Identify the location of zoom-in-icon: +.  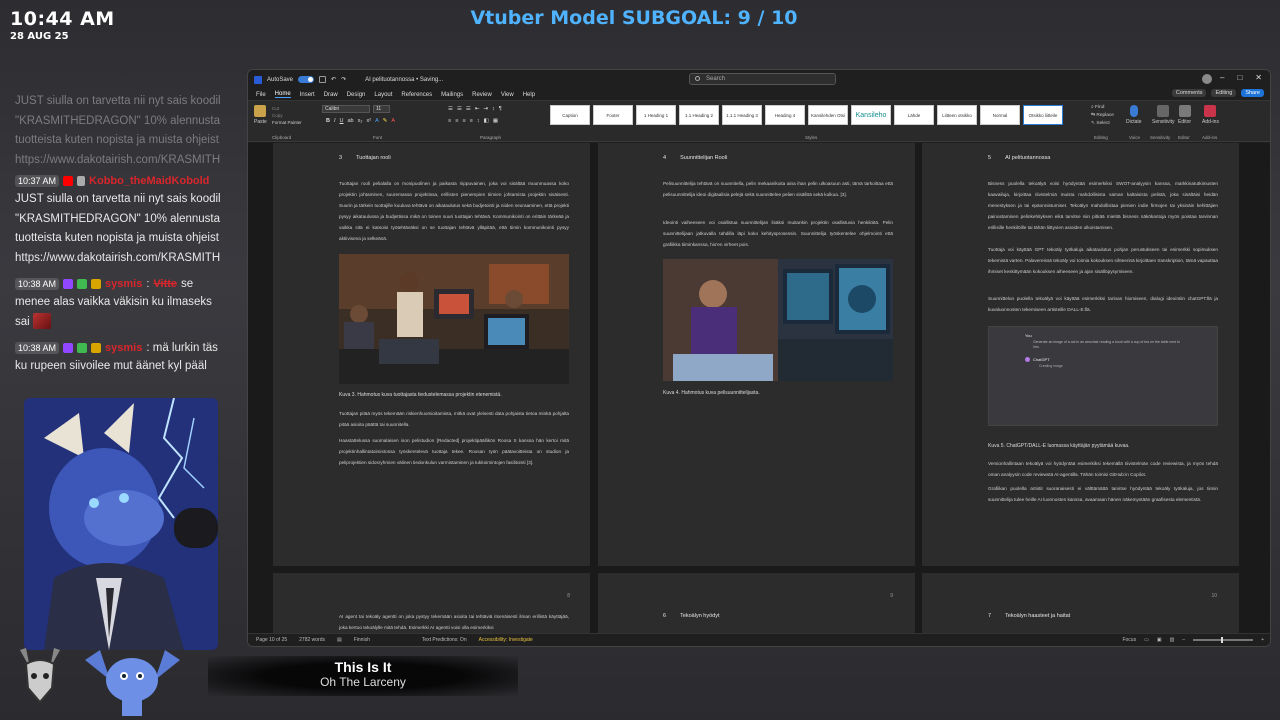
(1262, 640).